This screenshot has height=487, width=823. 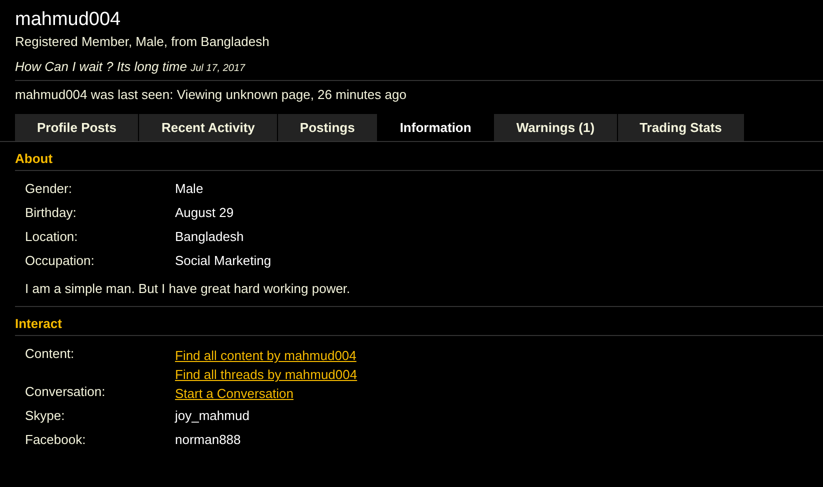 I want to click on profile-link: Find all threads by mahmud004, so click(x=266, y=374).